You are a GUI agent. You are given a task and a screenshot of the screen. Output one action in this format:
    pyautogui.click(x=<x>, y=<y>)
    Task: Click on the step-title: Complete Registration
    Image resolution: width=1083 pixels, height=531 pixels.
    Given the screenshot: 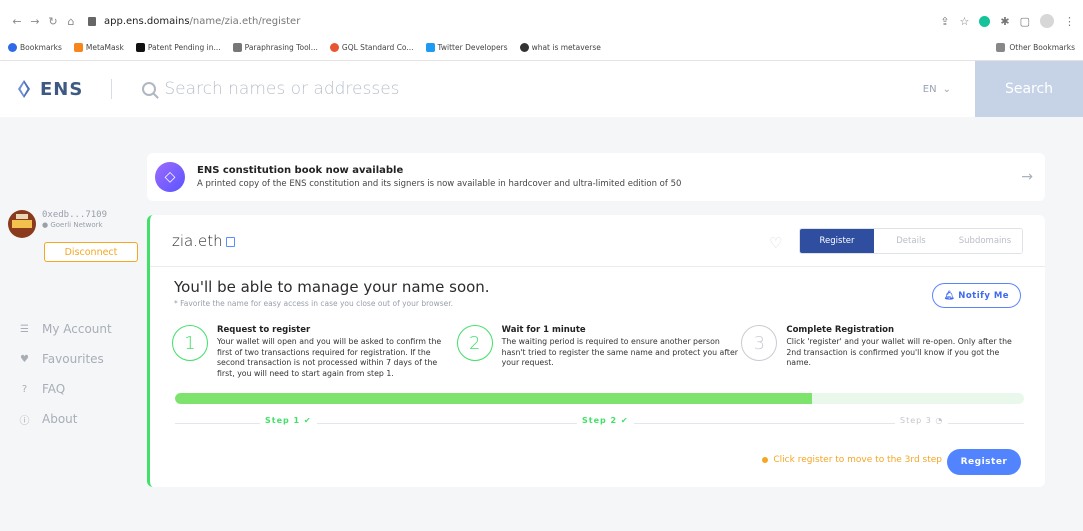 What is the action you would take?
    pyautogui.click(x=840, y=330)
    